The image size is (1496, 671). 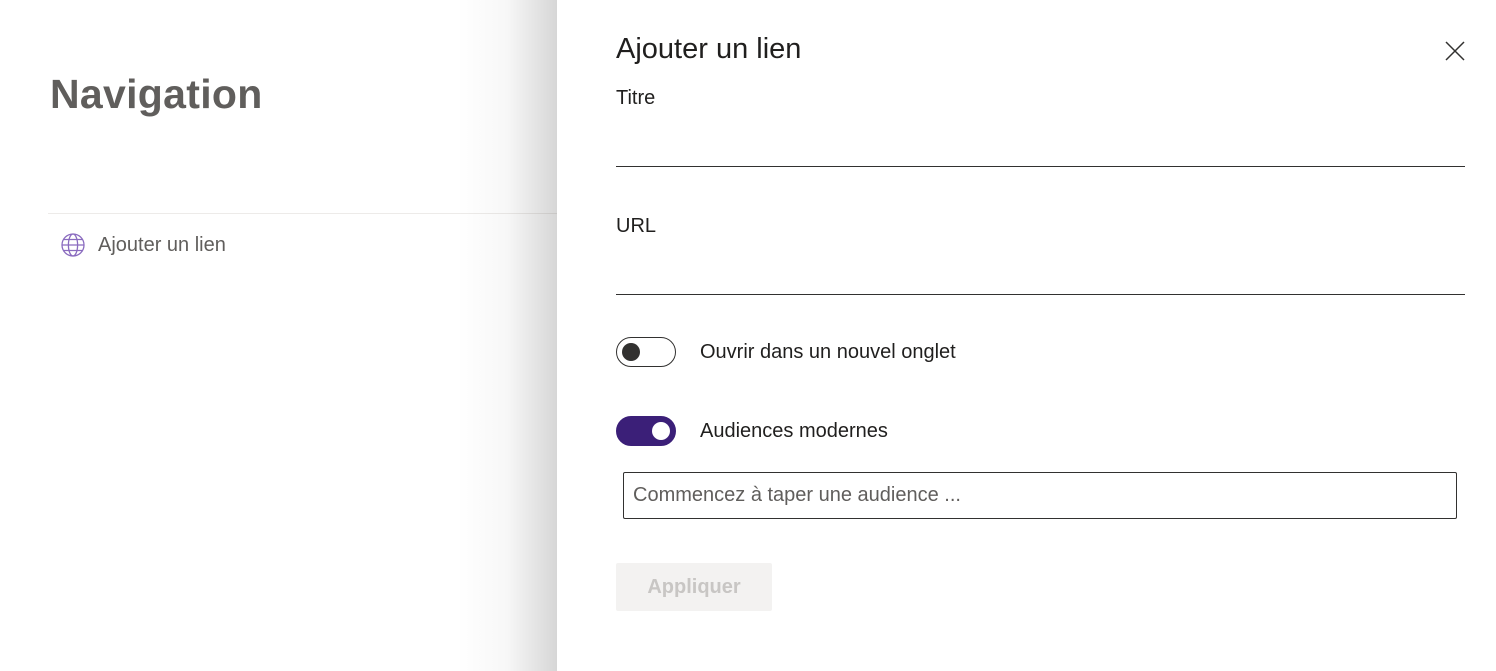 I want to click on close-icon, so click(x=1455, y=51).